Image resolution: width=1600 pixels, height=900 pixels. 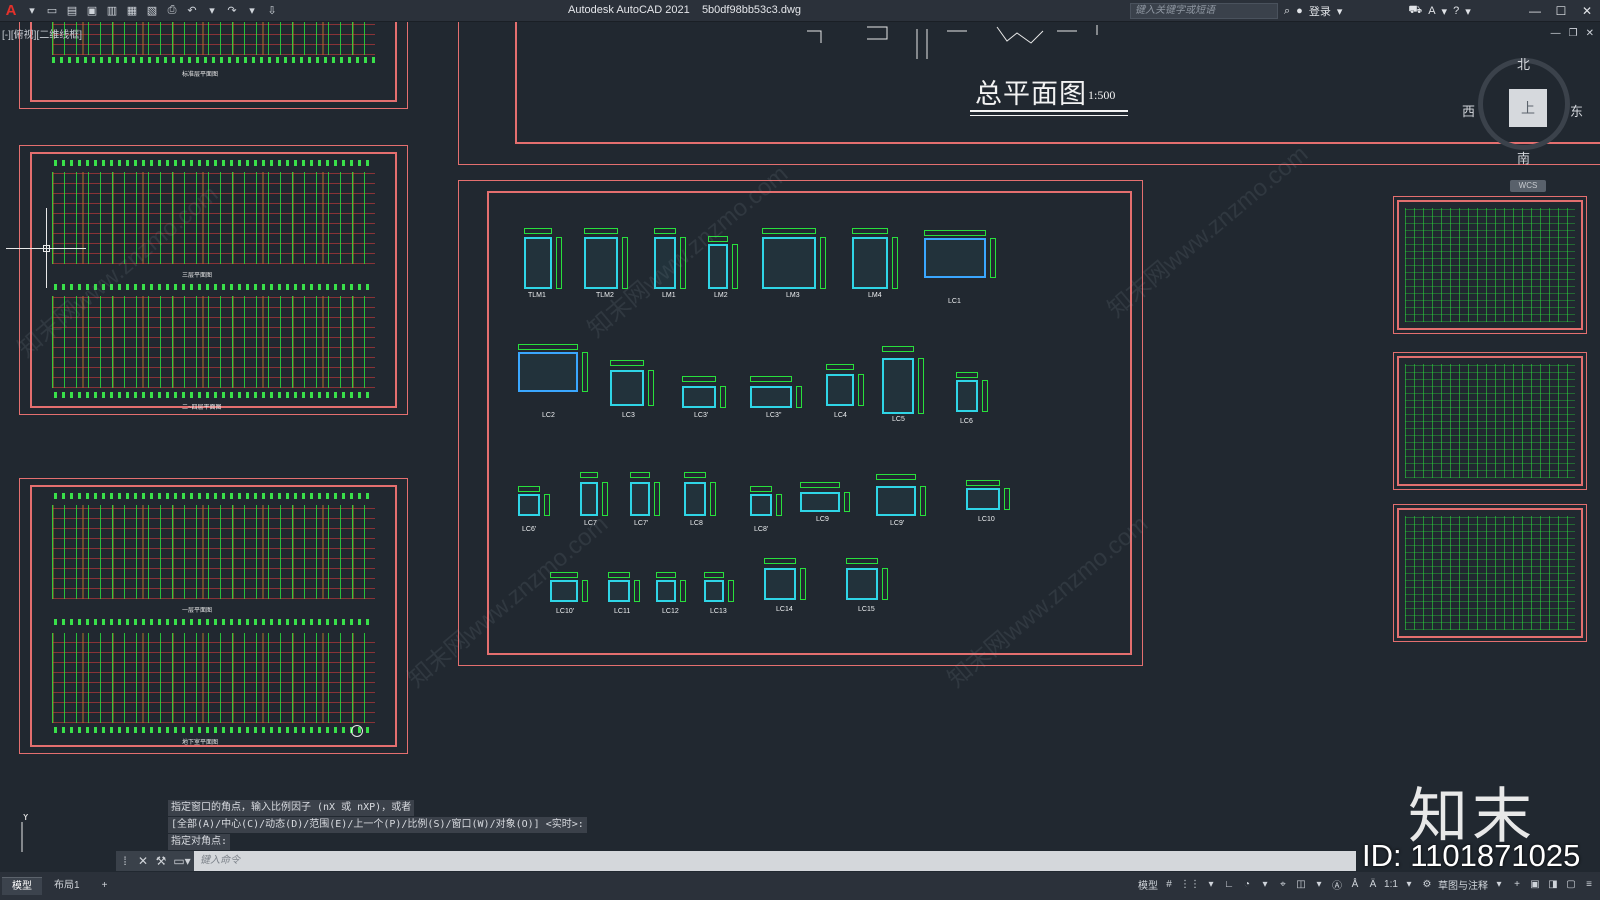 I want to click on window-lm2: LM2, so click(x=726, y=267).